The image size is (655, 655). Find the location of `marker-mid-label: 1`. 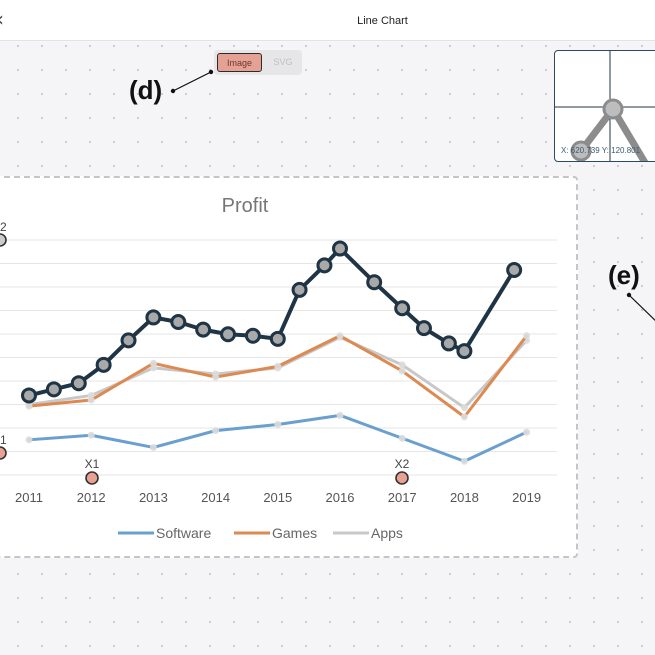

marker-mid-label: 1 is located at coordinates (3, 440).